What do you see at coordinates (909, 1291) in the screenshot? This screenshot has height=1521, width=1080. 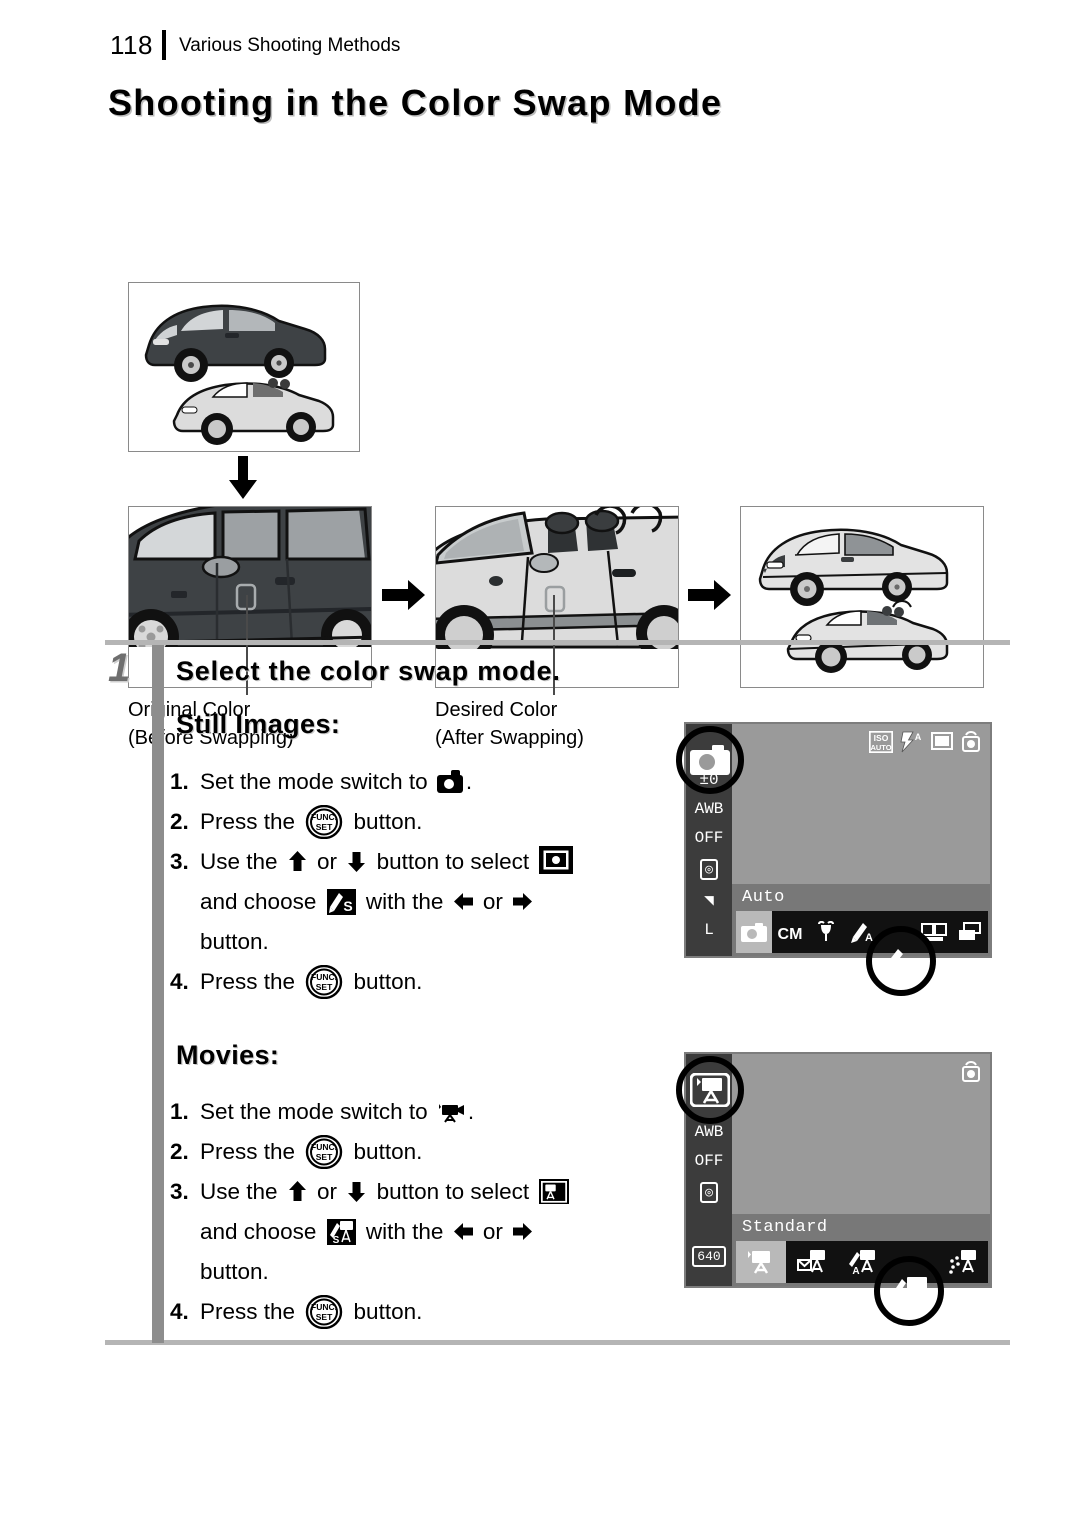 I see `badge-color-swap-movie: S` at bounding box center [909, 1291].